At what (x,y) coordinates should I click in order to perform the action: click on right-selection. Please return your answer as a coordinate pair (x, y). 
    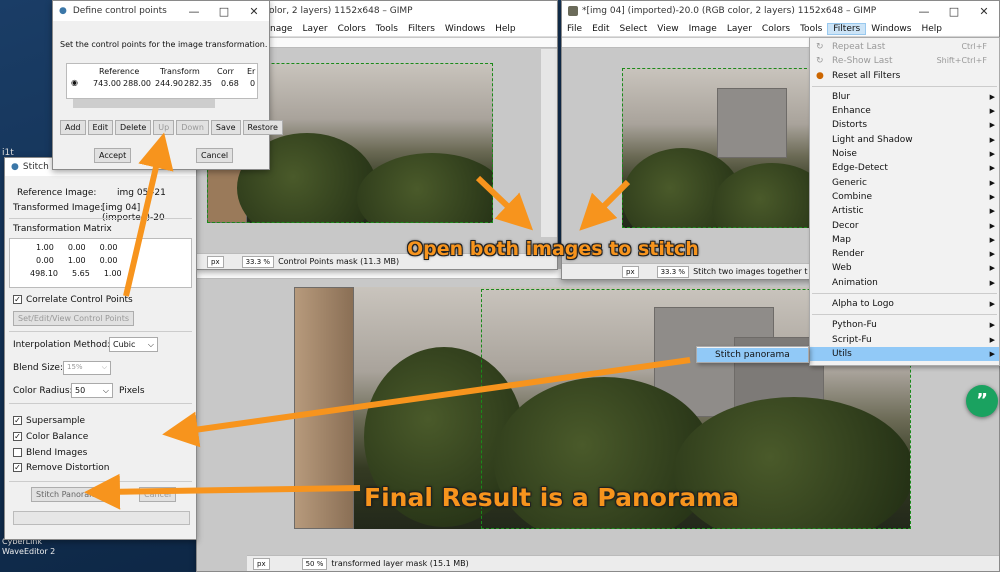
    Looking at the image, I should click on (717, 148).